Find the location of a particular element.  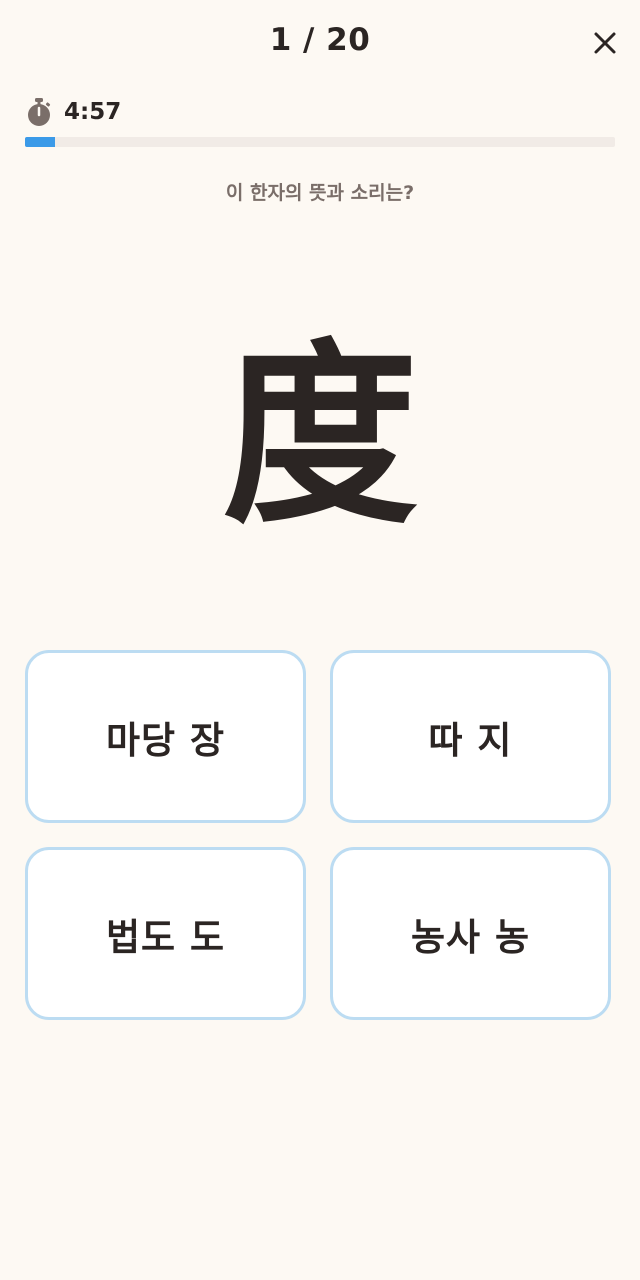

answer-option-1: 마당 장 is located at coordinates (165, 736).